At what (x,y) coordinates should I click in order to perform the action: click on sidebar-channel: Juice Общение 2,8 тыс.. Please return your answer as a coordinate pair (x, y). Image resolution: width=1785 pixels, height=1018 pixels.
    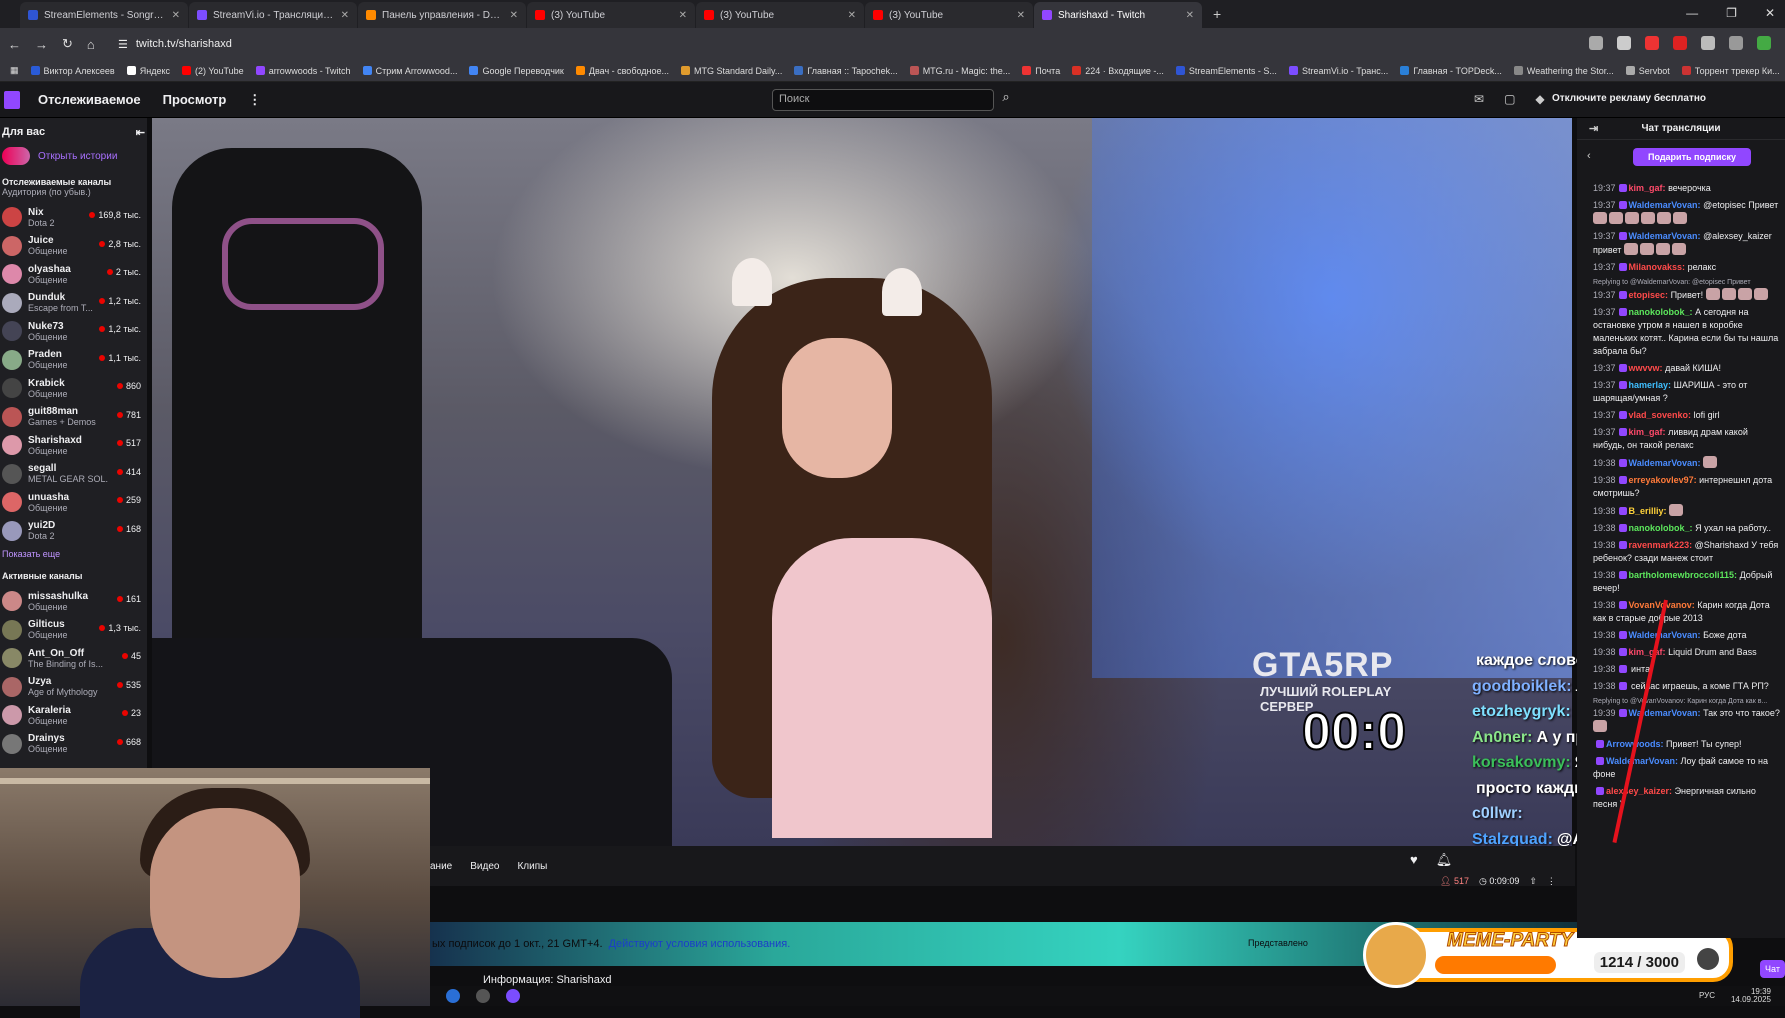
    Looking at the image, I should click on (73, 246).